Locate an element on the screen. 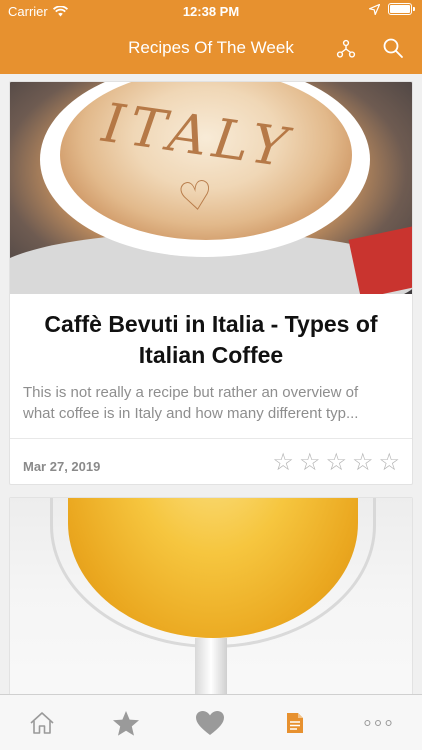  search-icon is located at coordinates (393, 48).